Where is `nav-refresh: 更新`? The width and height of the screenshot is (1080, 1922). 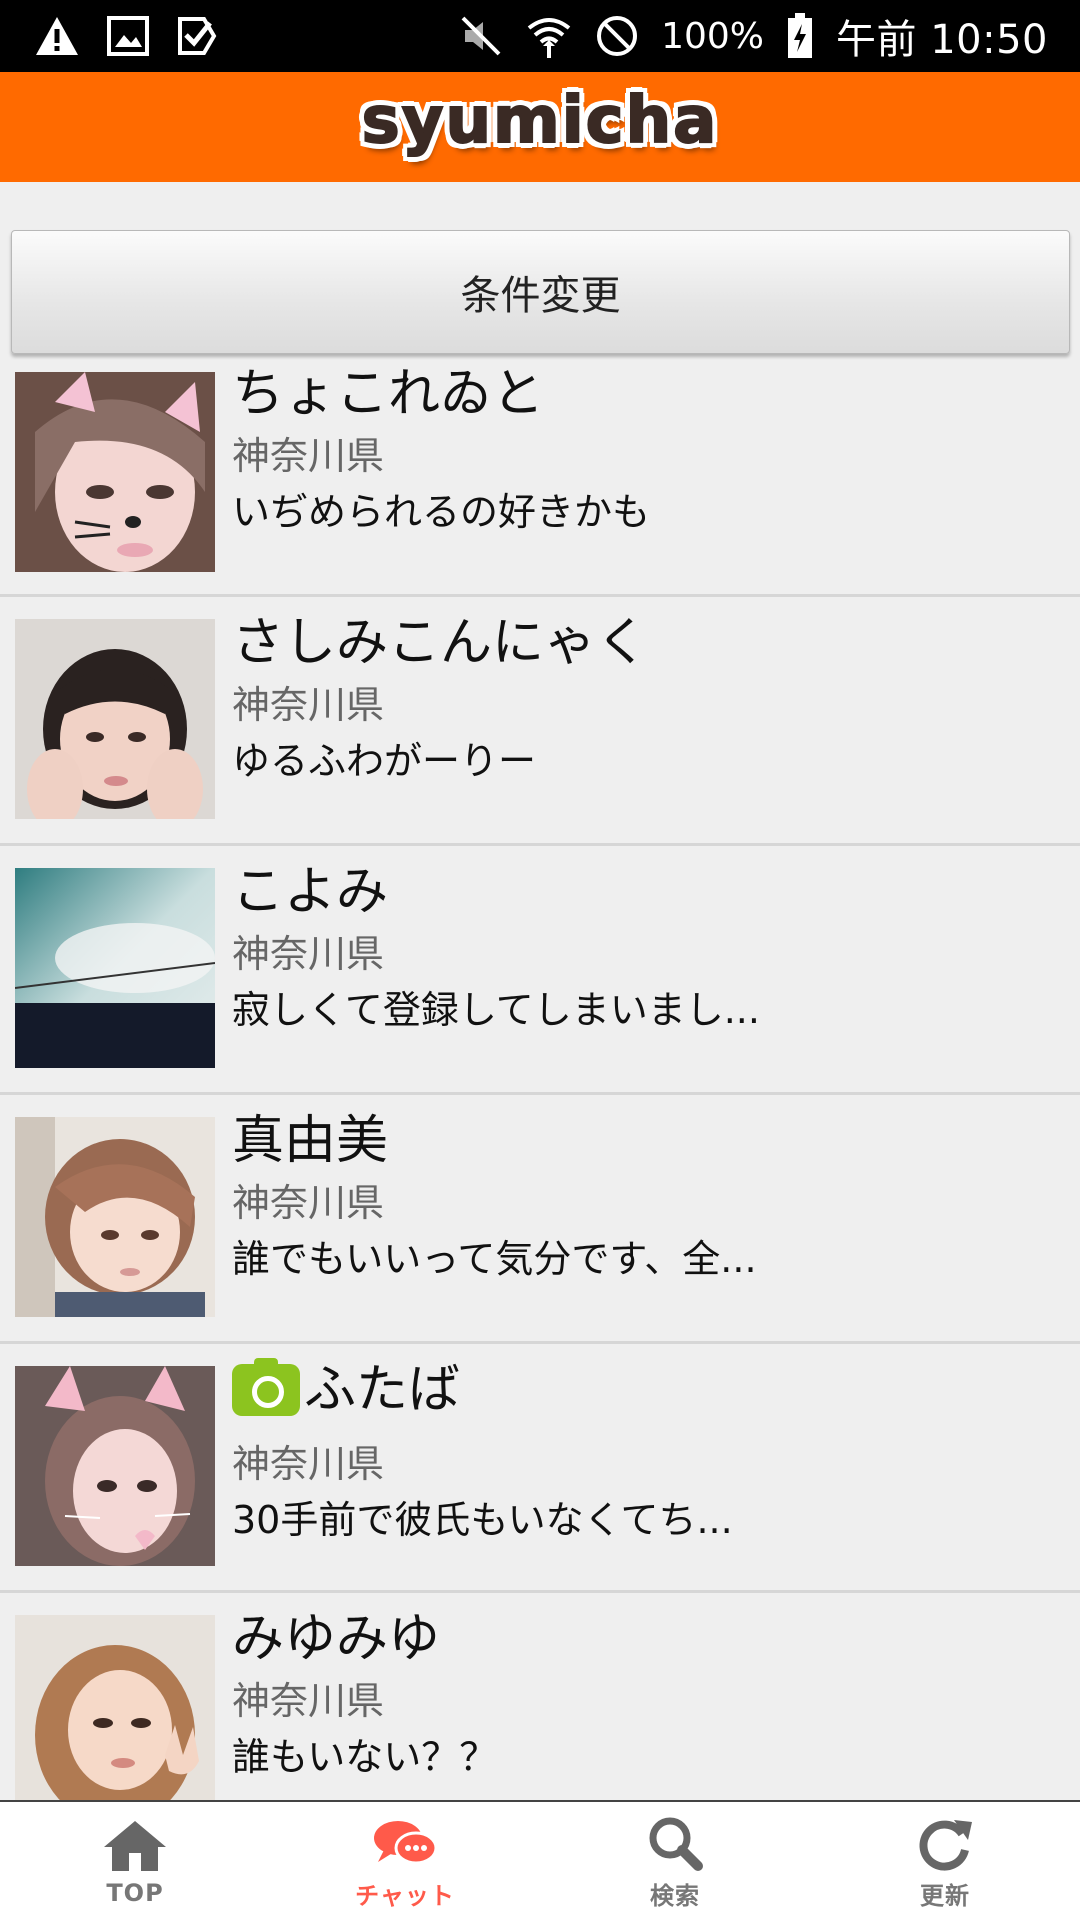
nav-refresh: 更新 is located at coordinates (945, 1862).